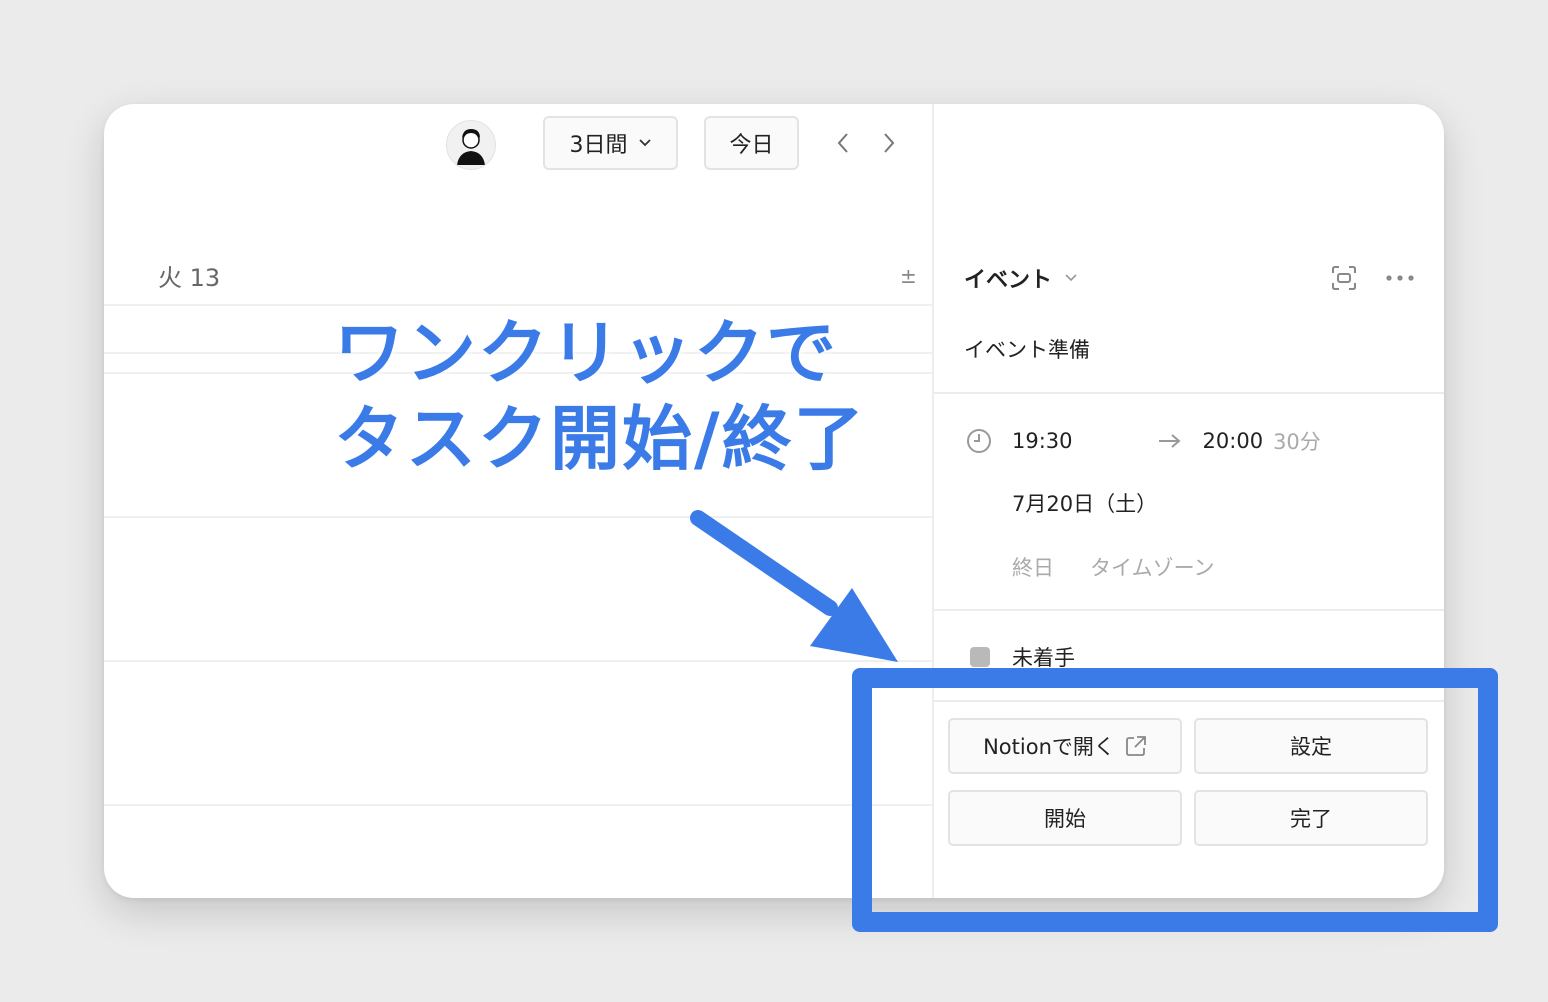 The height and width of the screenshot is (1002, 1548). I want to click on previous-button, so click(843, 143).